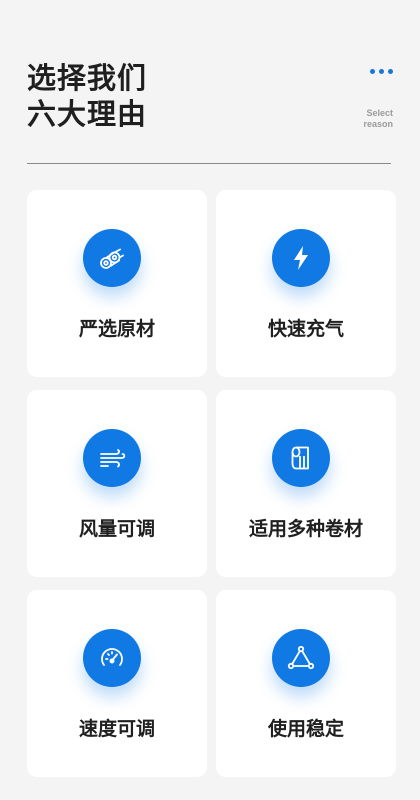  I want to click on reason-card-speed: 速度可调, so click(117, 683).